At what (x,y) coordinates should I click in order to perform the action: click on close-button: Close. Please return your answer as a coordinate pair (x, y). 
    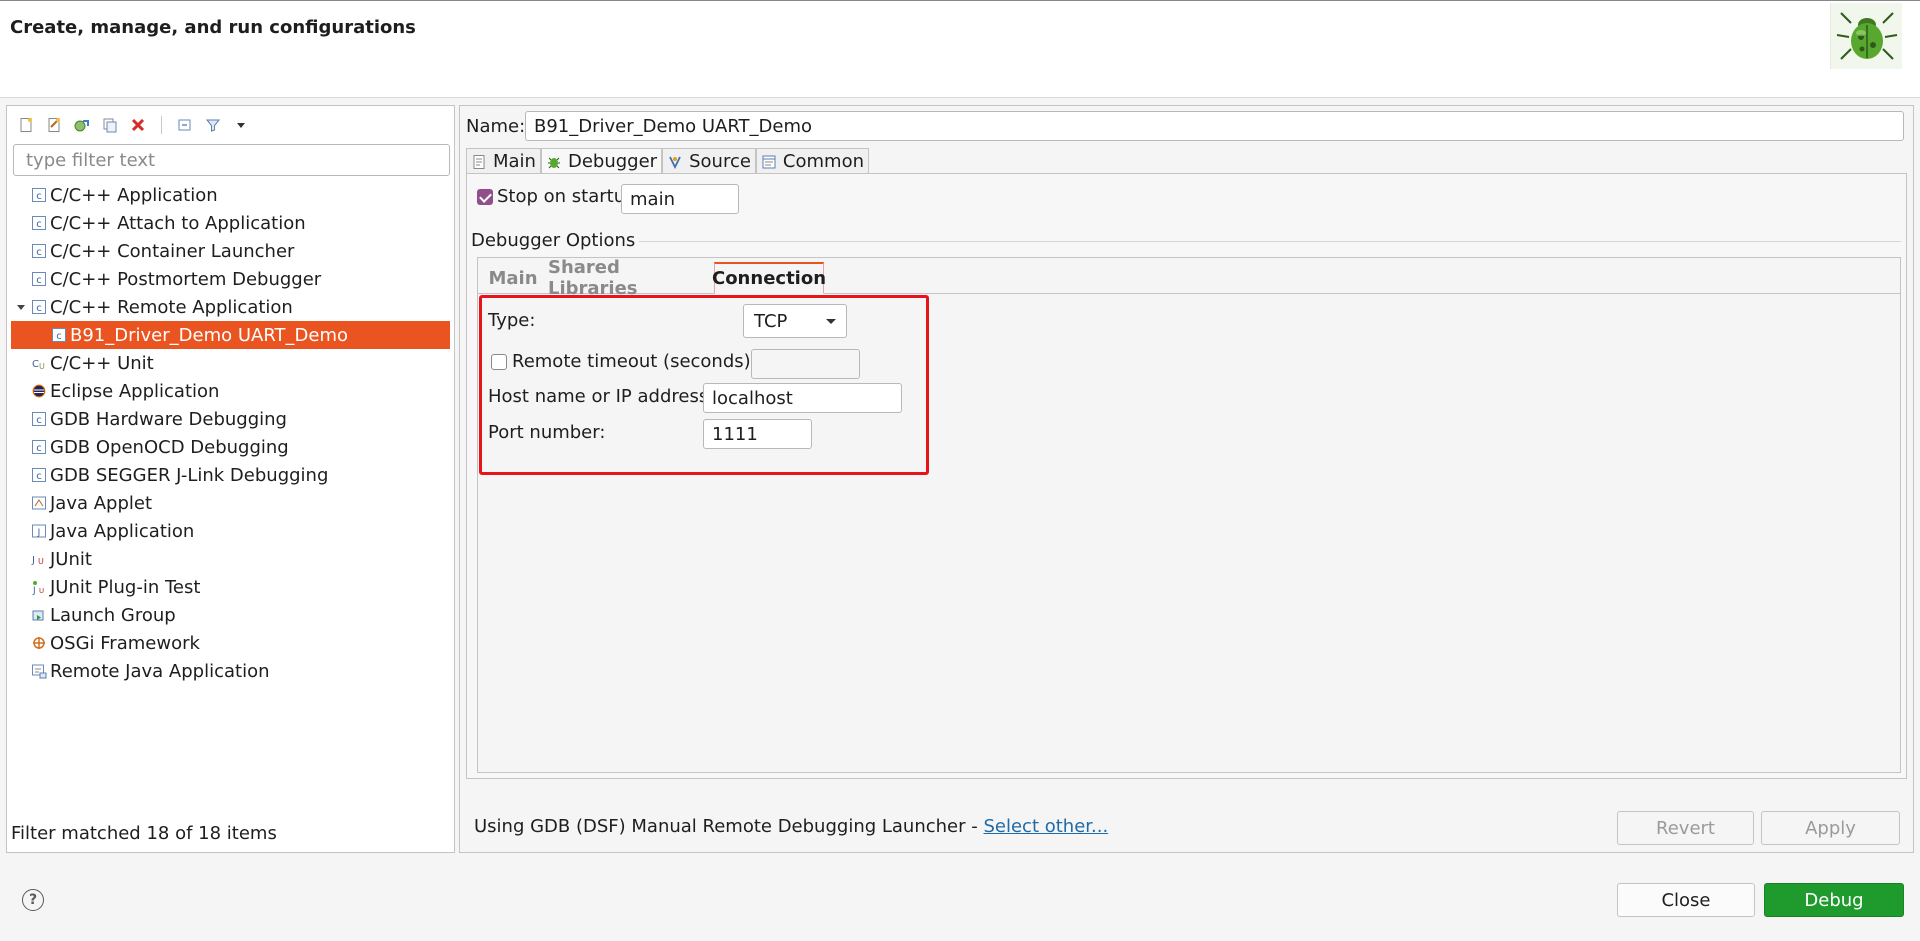
    Looking at the image, I should click on (1686, 900).